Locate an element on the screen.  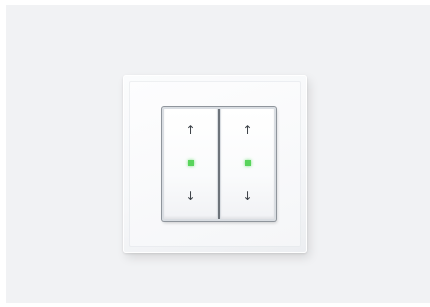
left-rocker-button: ↑ ↓ is located at coordinates (190, 164).